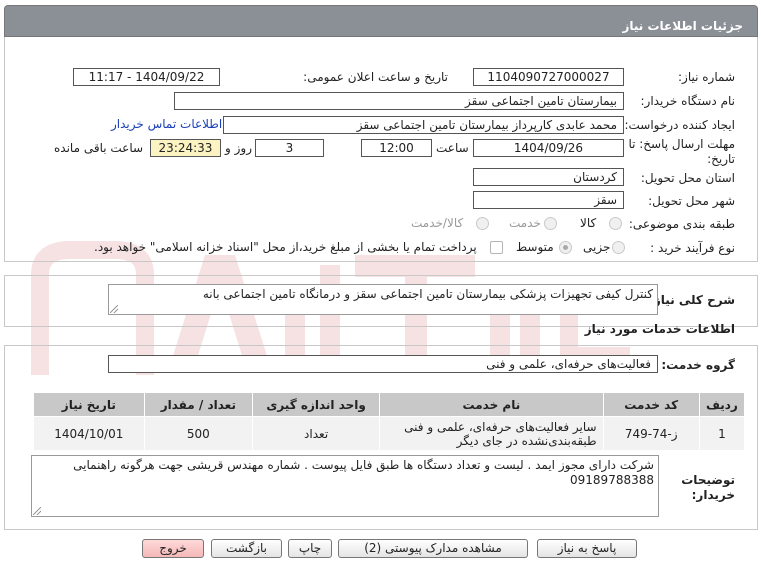 This screenshot has height=574, width=761. Describe the element at coordinates (565, 247) in the screenshot. I see `process-option-medium-radio` at that location.